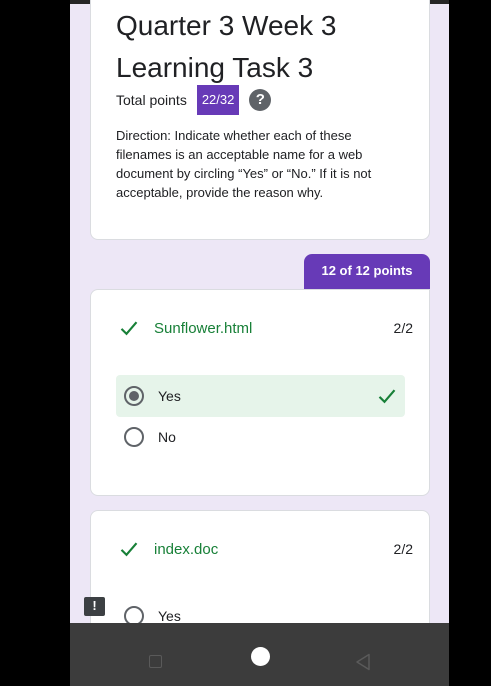 This screenshot has height=686, width=491. What do you see at coordinates (260, 437) in the screenshot?
I see `option-no: No` at bounding box center [260, 437].